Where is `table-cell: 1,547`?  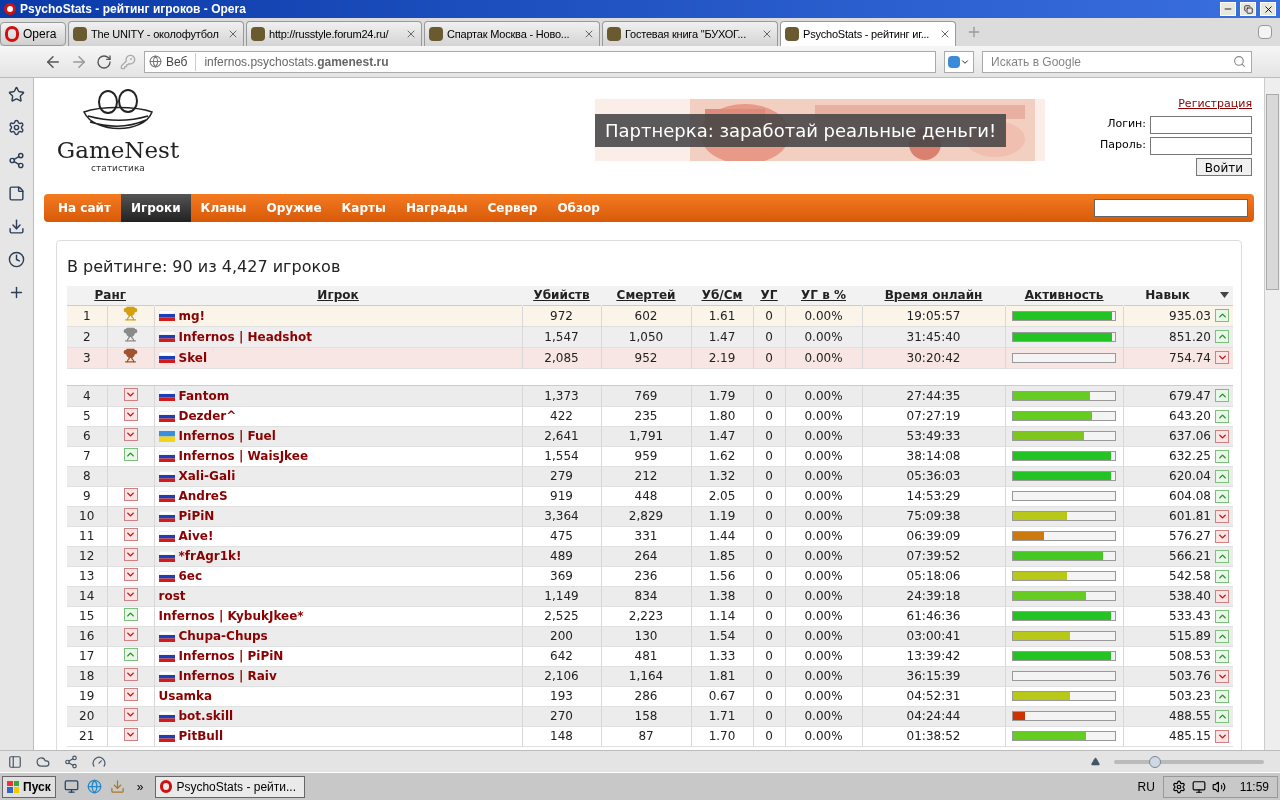
table-cell: 1,547 is located at coordinates (561, 336).